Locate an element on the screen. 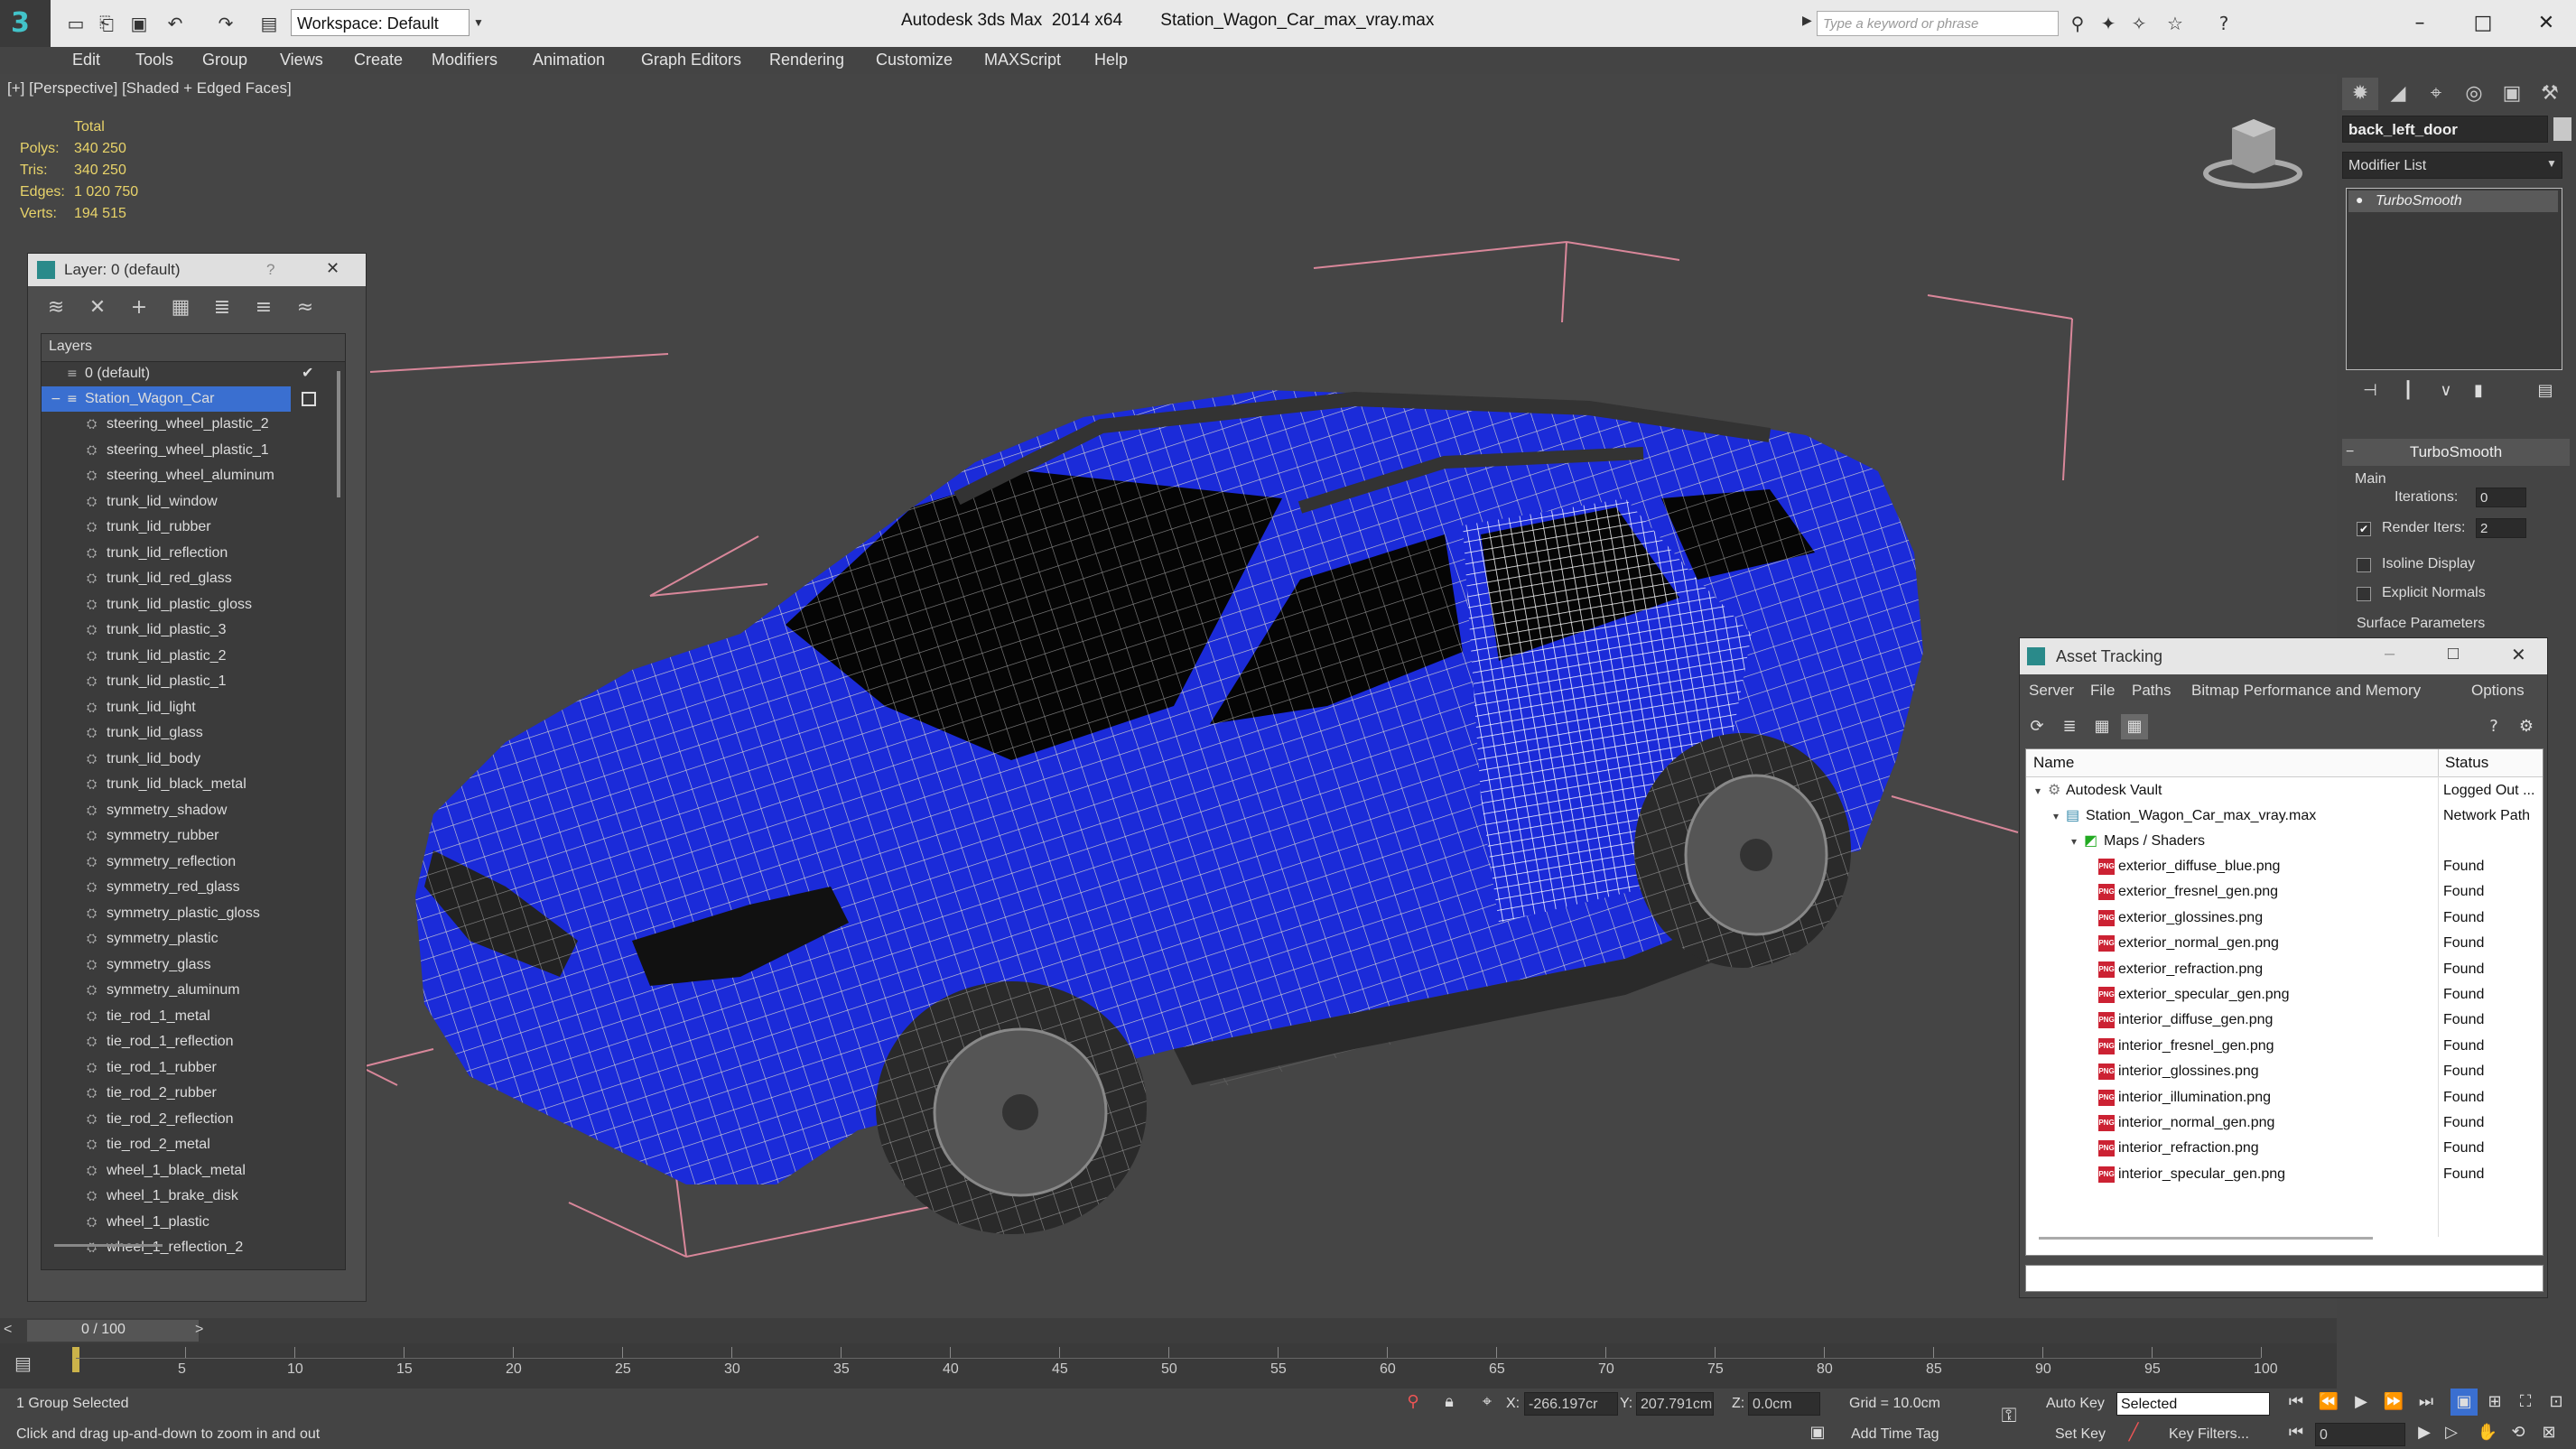  select-objects-icon: ▦ is located at coordinates (180, 307).